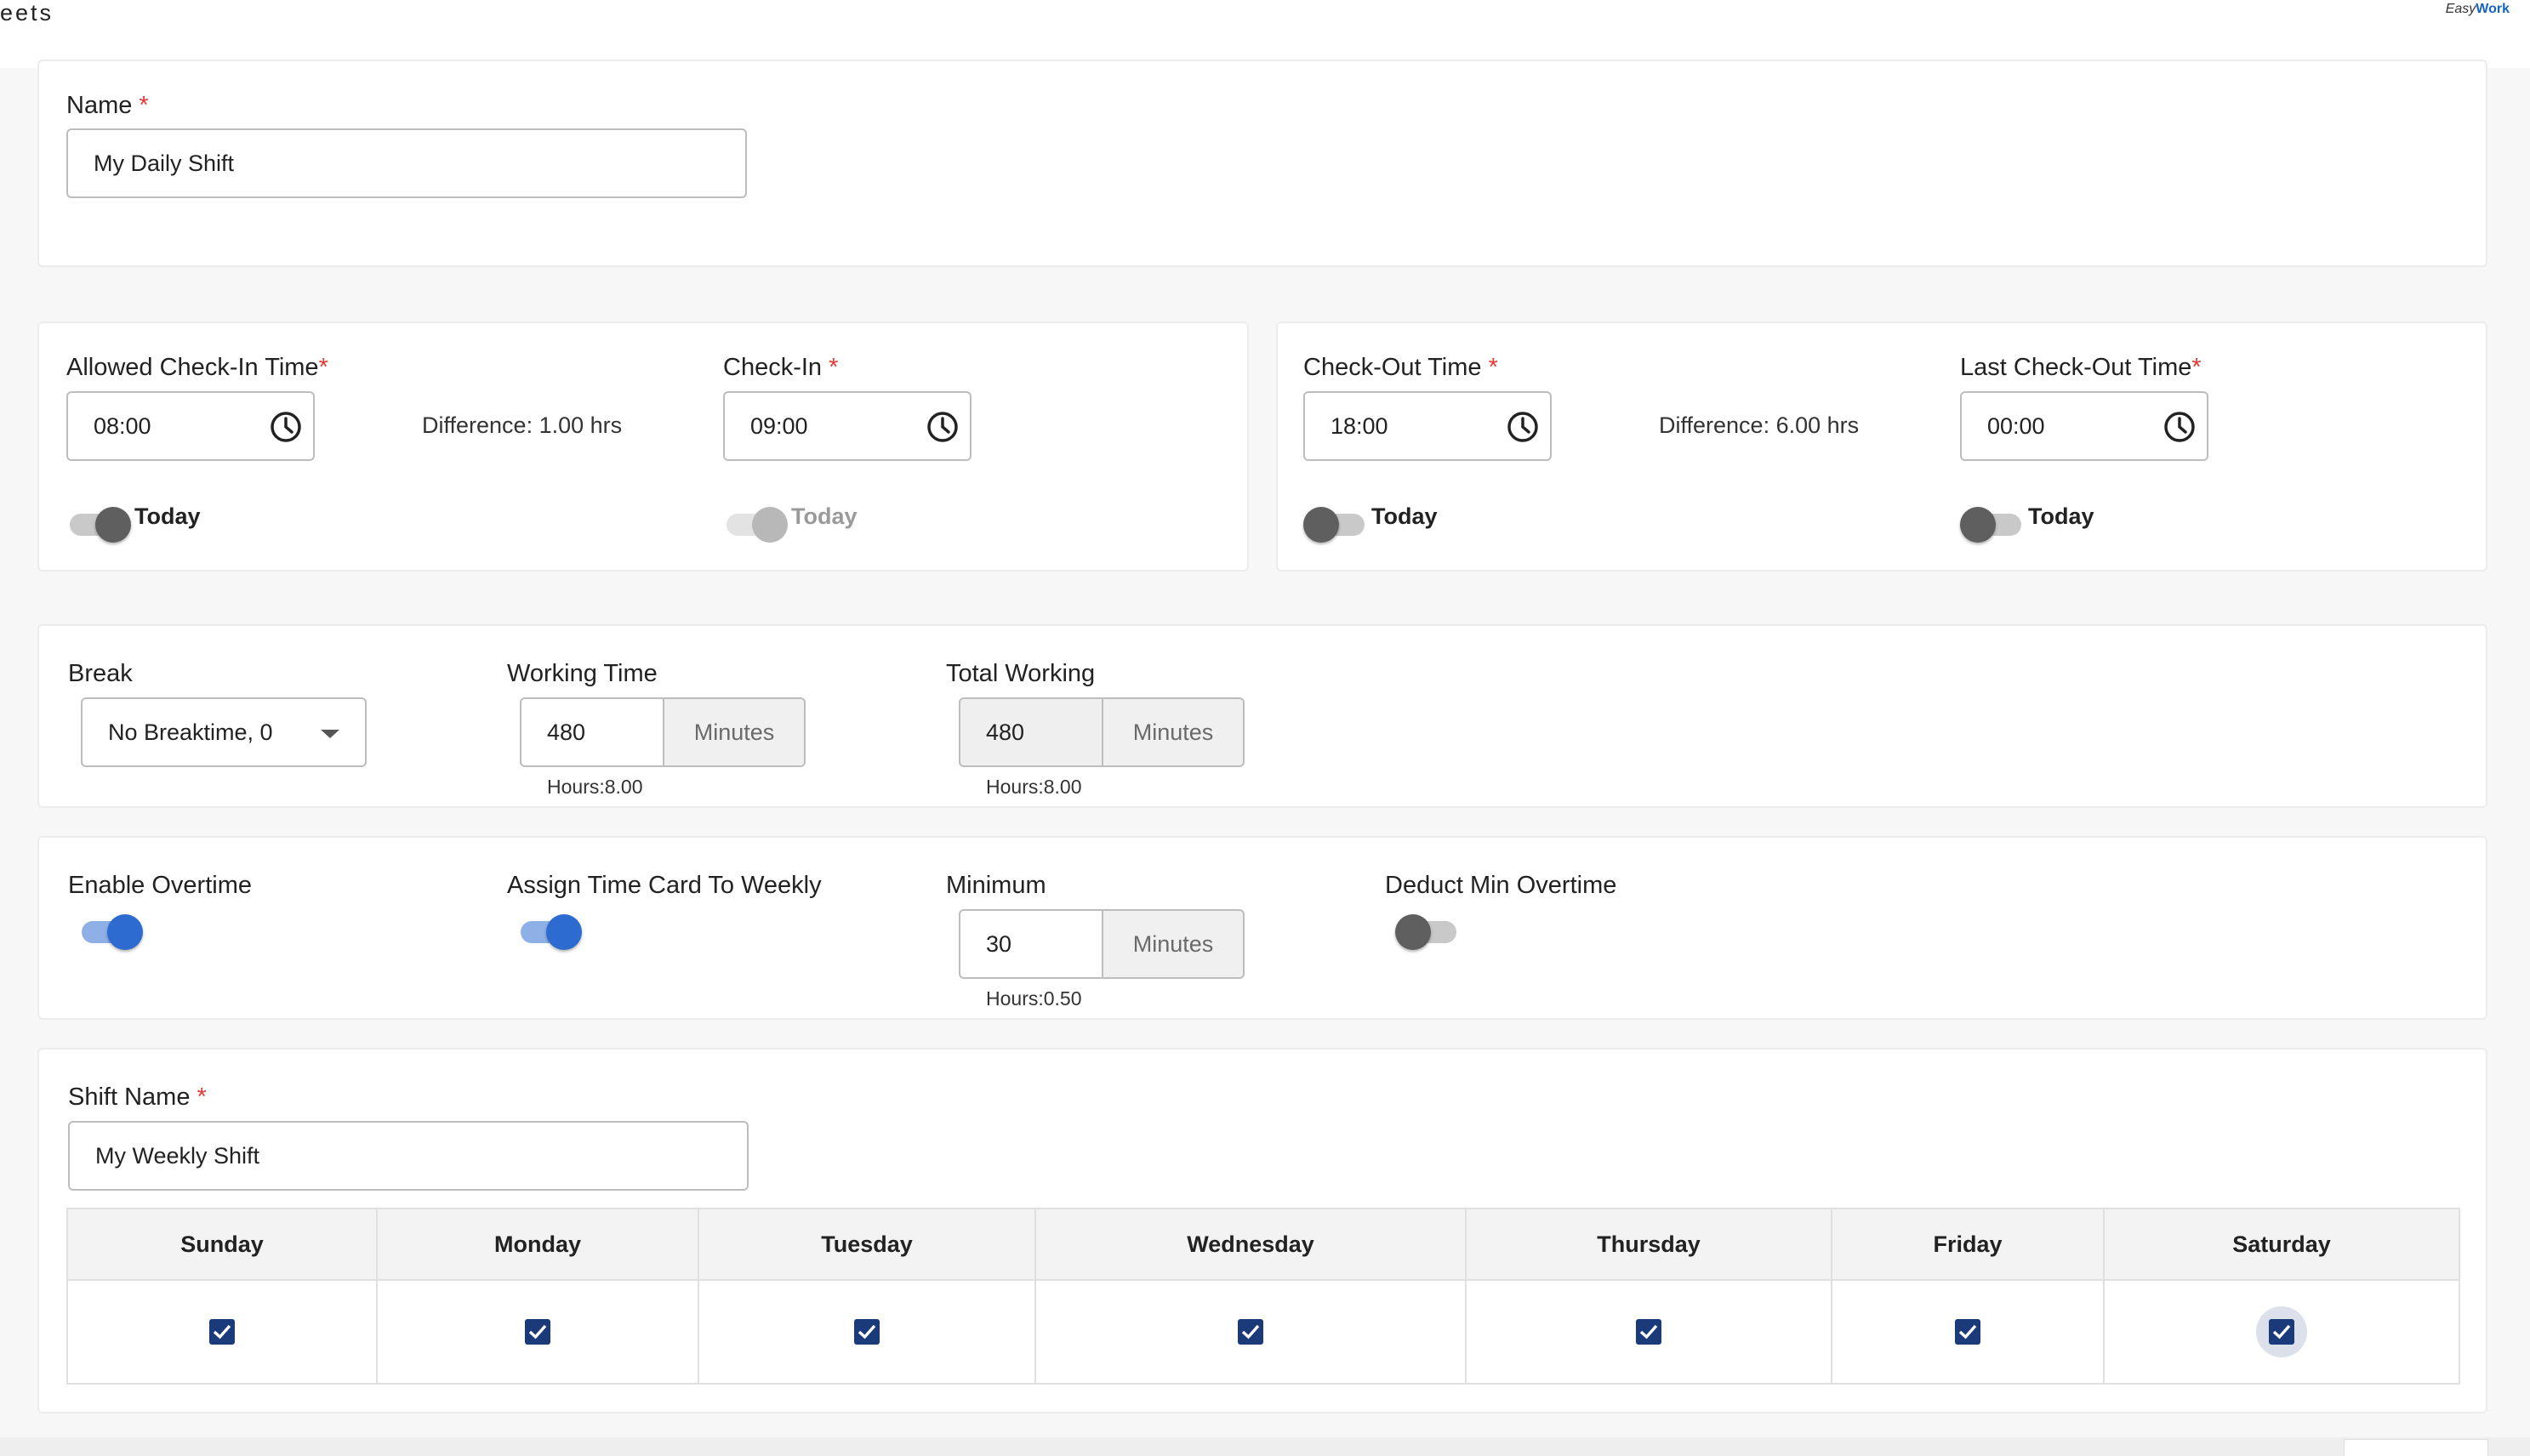  I want to click on shift-name-input: My Weekly Shift, so click(409, 1156).